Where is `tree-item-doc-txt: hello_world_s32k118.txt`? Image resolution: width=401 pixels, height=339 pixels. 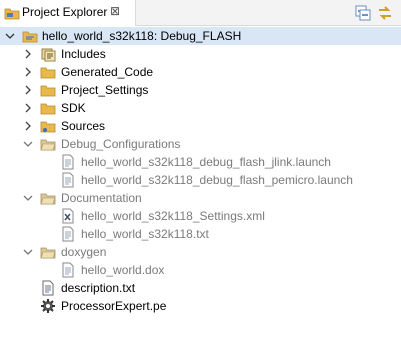 tree-item-doc-txt: hello_world_s32k118.txt is located at coordinates (200, 234).